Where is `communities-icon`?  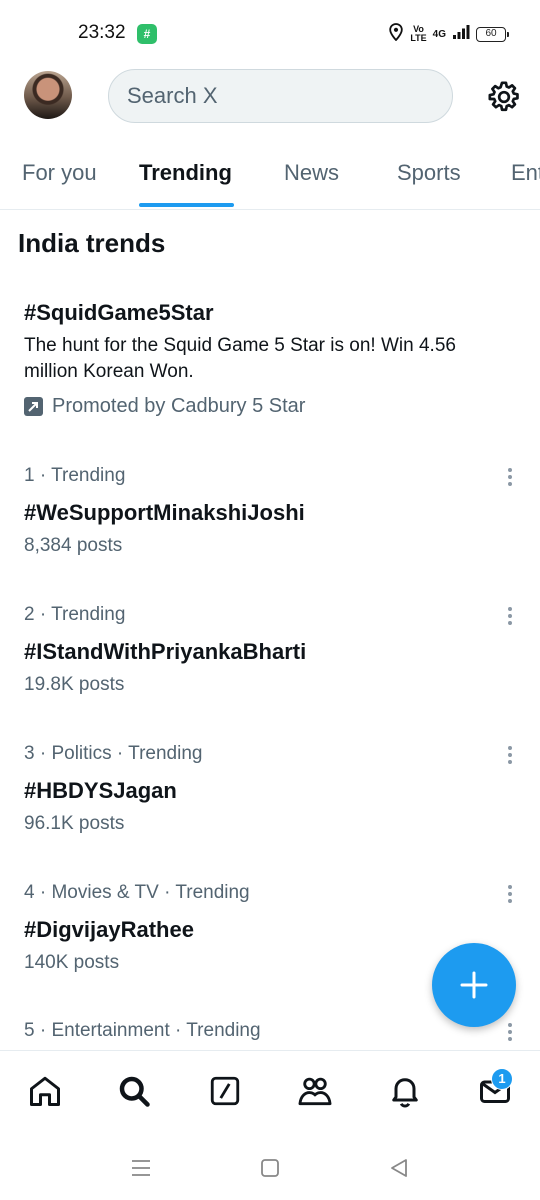 communities-icon is located at coordinates (315, 1091).